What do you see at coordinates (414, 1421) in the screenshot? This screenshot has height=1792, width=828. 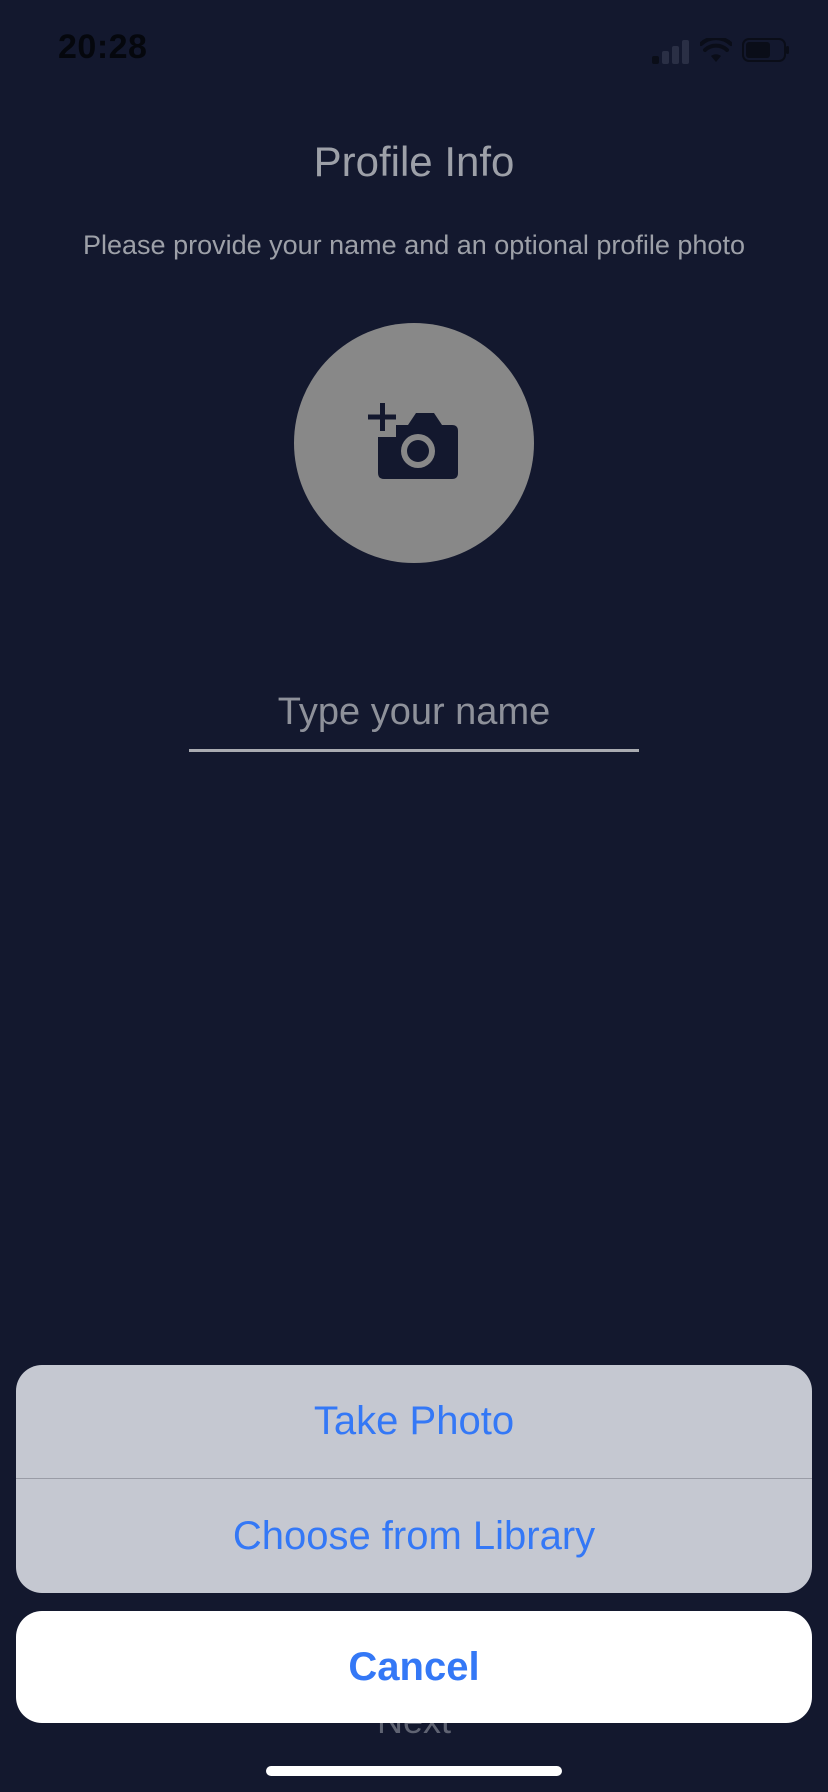 I see `take-photo-button: Take Photo` at bounding box center [414, 1421].